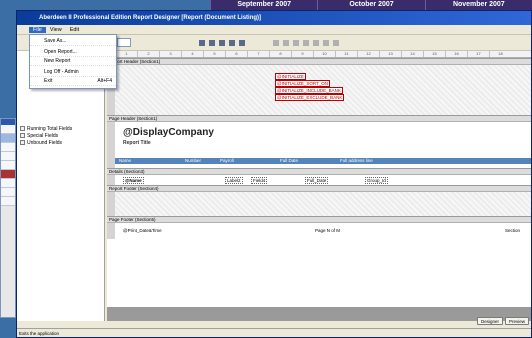  I want to click on formula-field: @INITIALIZE, so click(290, 76).